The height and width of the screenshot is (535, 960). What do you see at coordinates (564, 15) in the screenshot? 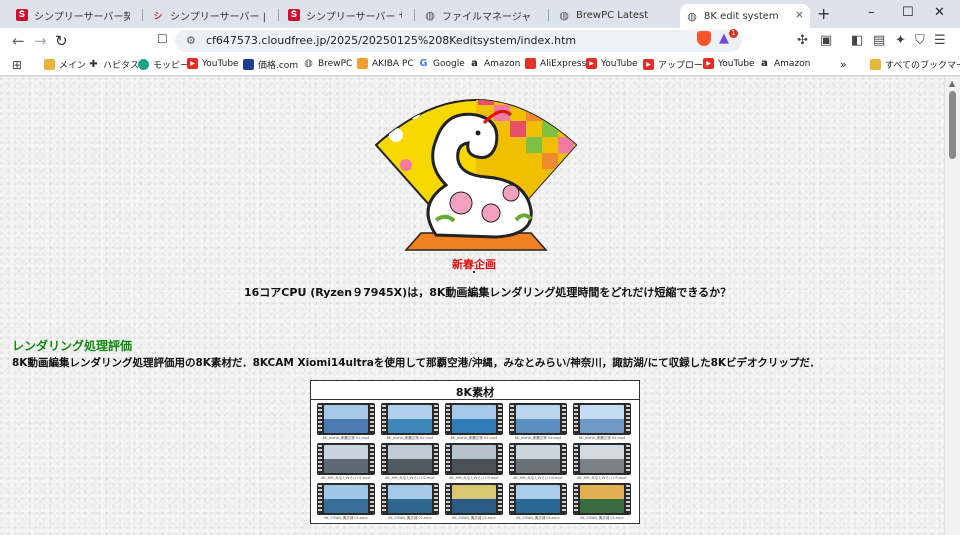
I see `globe-icon: ◍` at bounding box center [564, 15].